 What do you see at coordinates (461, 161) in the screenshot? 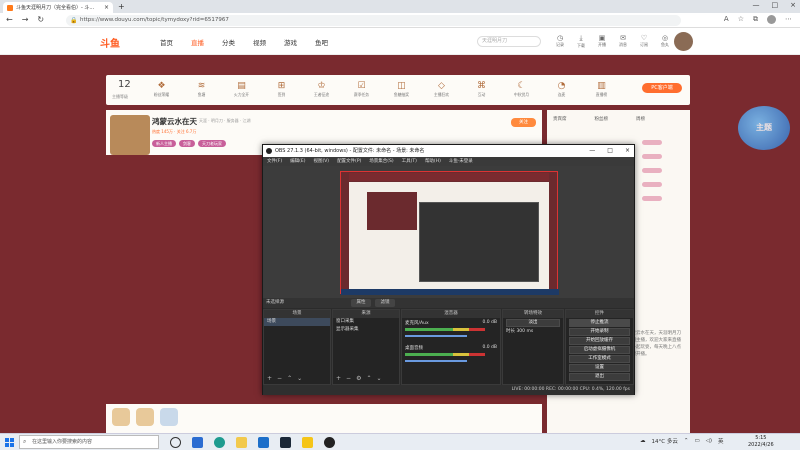
I see `obs-menu-douyu: 斗鱼·未登录` at bounding box center [461, 161].